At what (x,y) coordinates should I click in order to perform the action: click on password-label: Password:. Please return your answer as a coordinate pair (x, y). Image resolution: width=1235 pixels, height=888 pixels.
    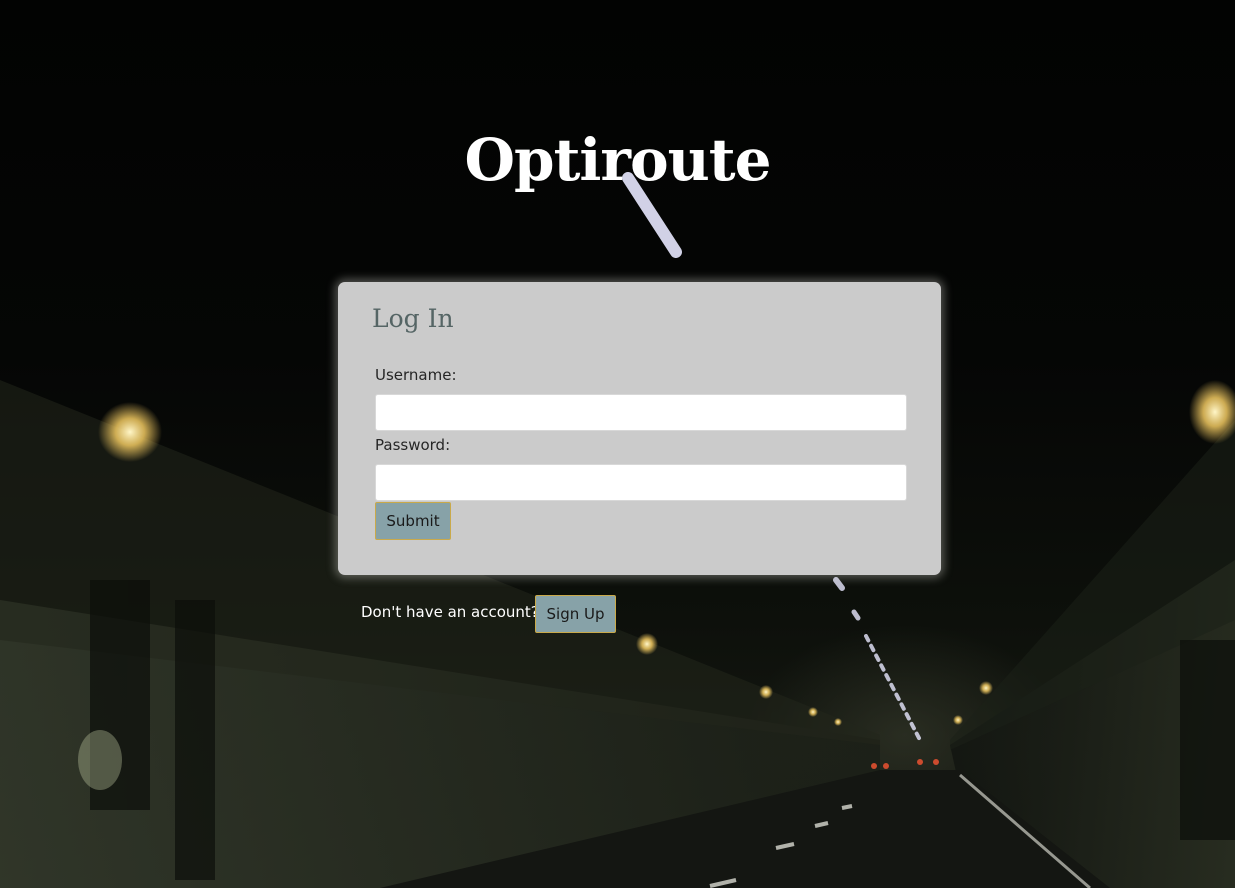
    Looking at the image, I should click on (413, 445).